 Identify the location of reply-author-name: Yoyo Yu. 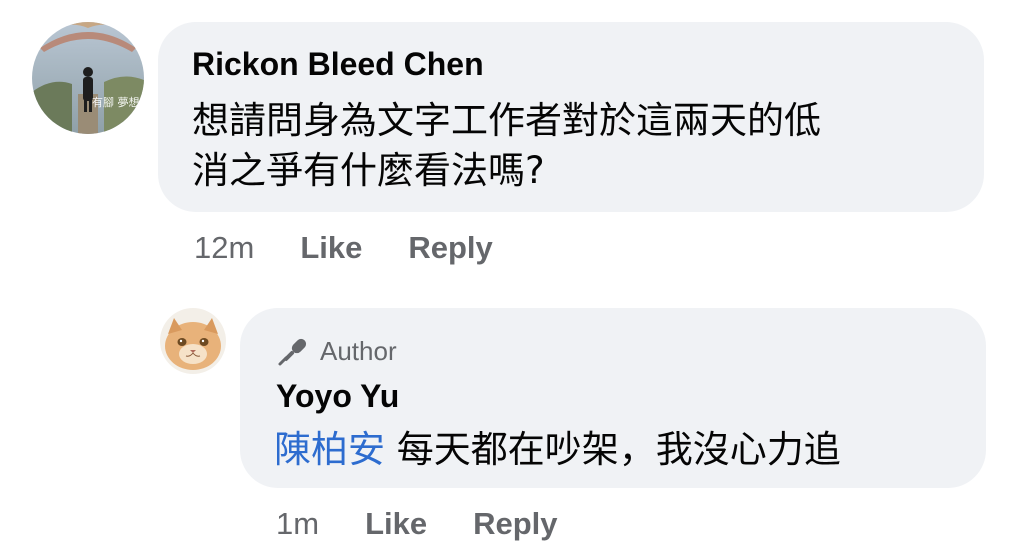
(337, 396).